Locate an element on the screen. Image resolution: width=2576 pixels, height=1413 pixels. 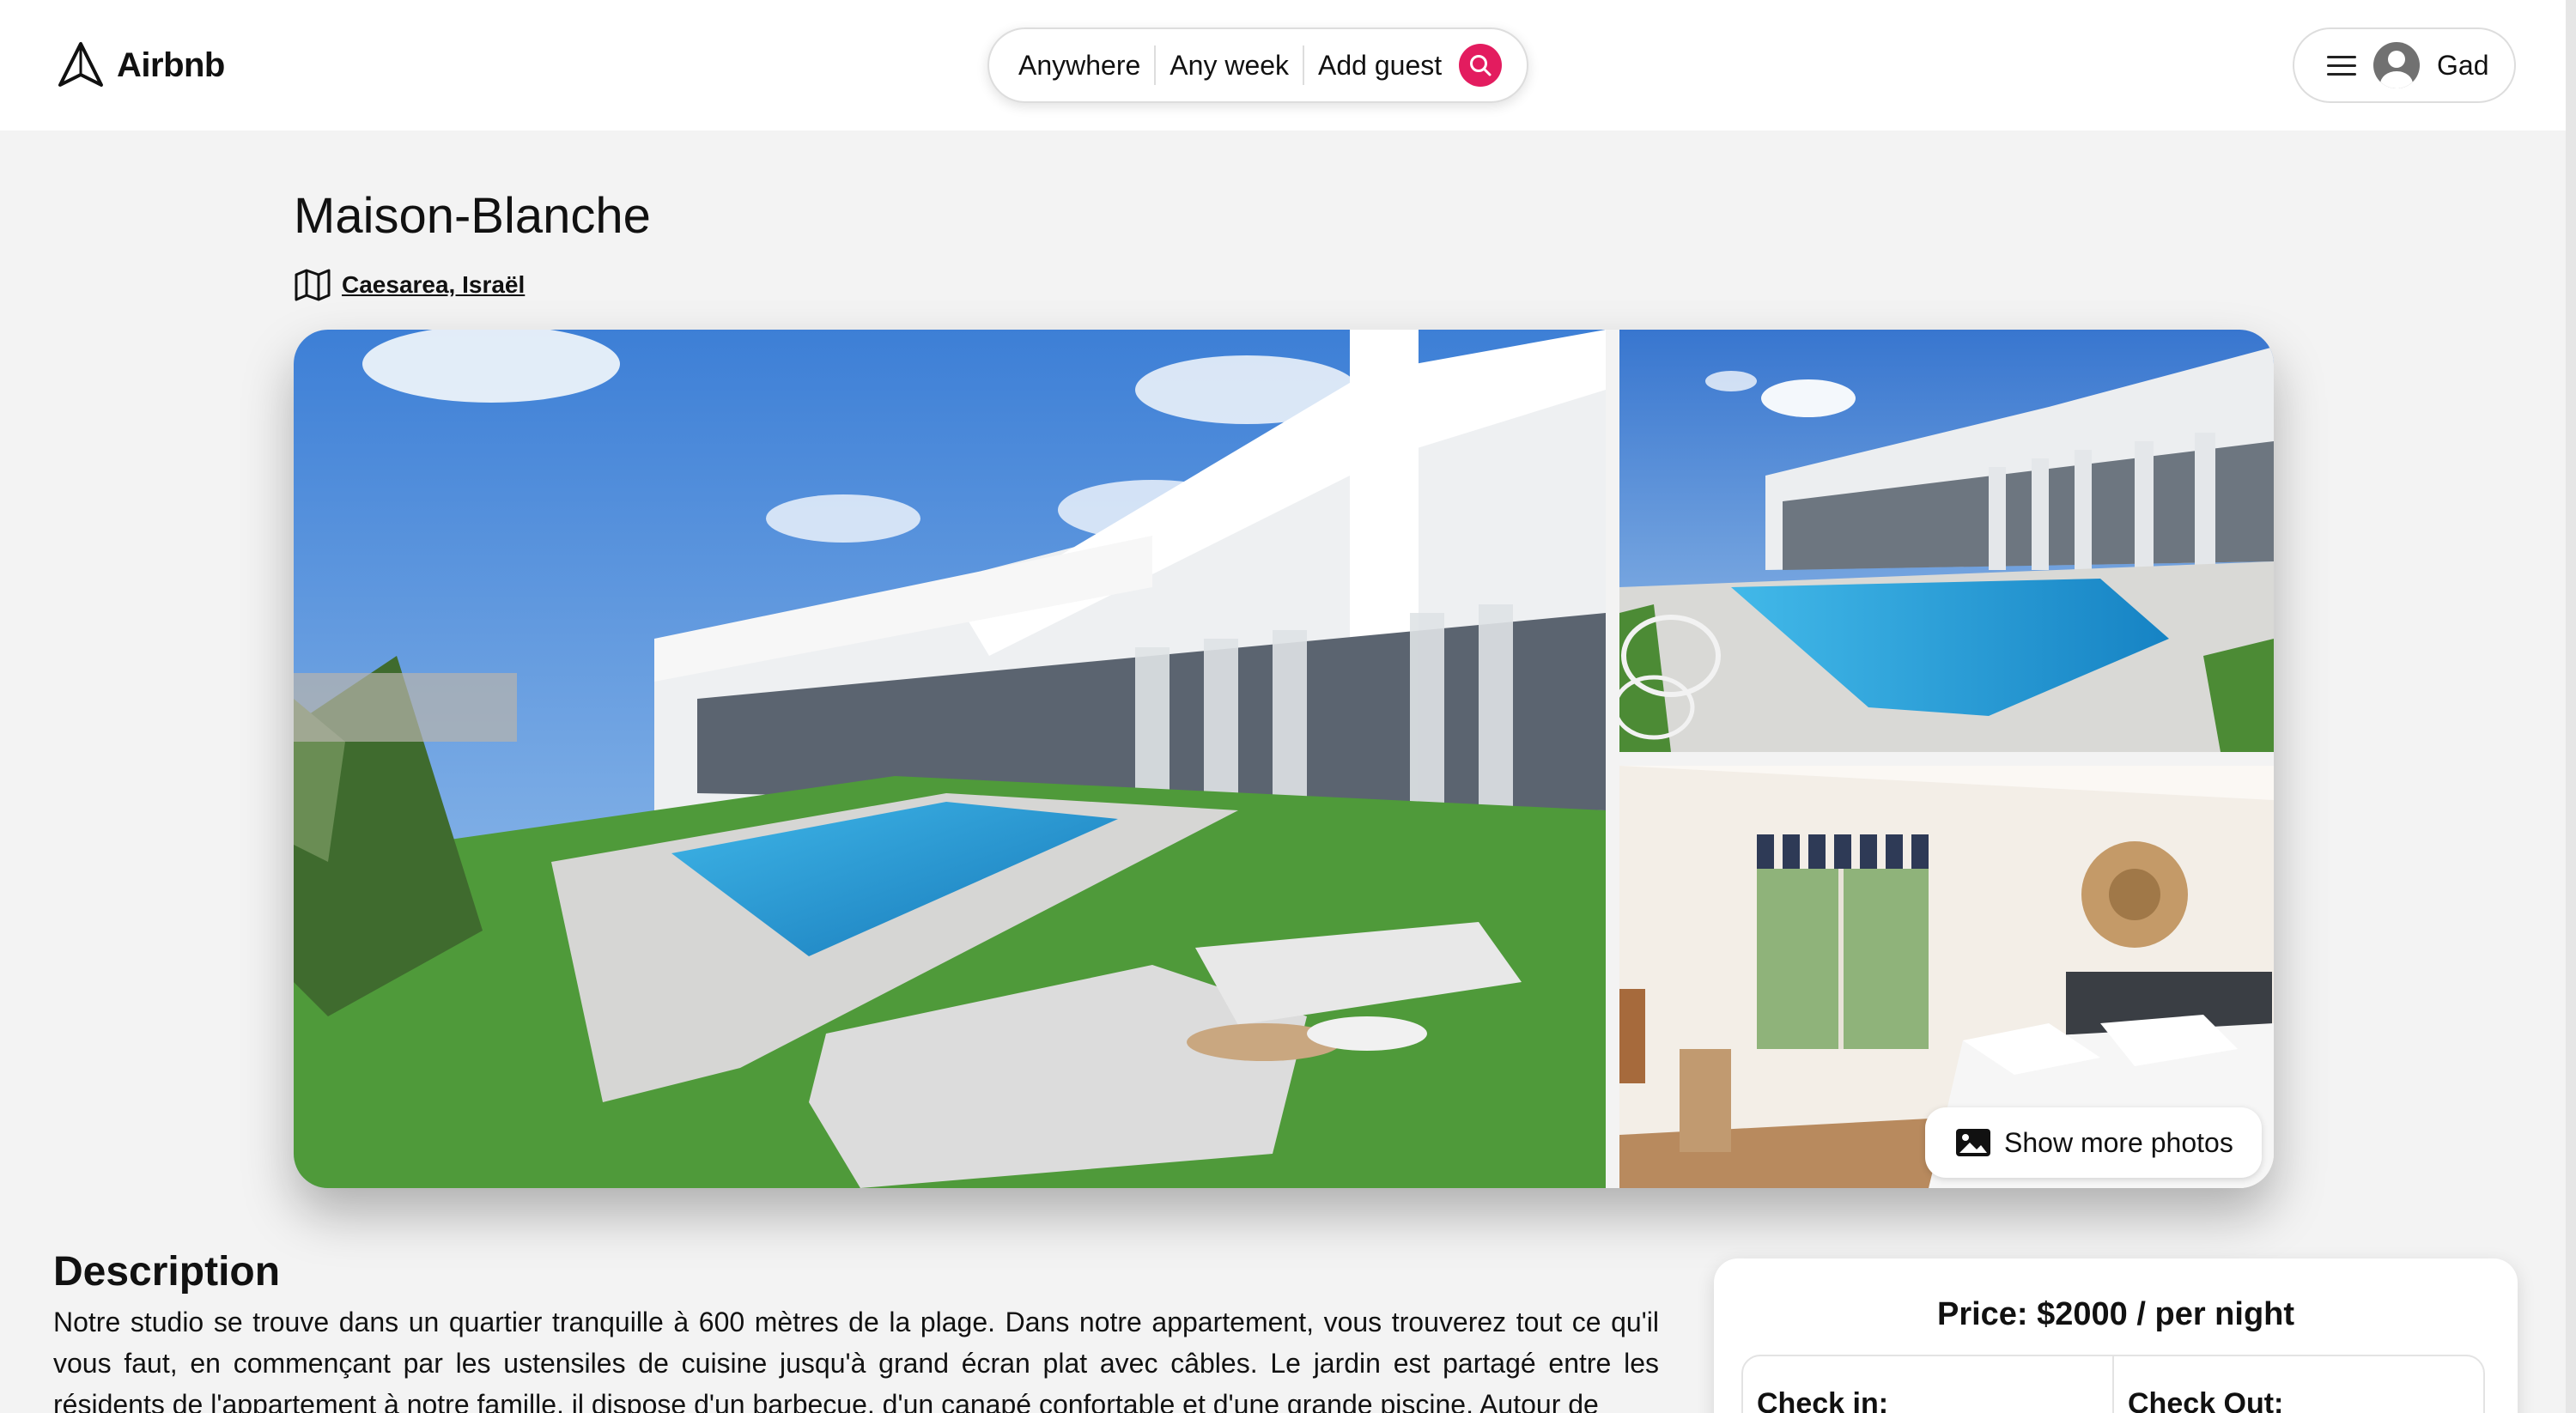
price-per-night: Price: $2000 / per night is located at coordinates (2115, 1314).